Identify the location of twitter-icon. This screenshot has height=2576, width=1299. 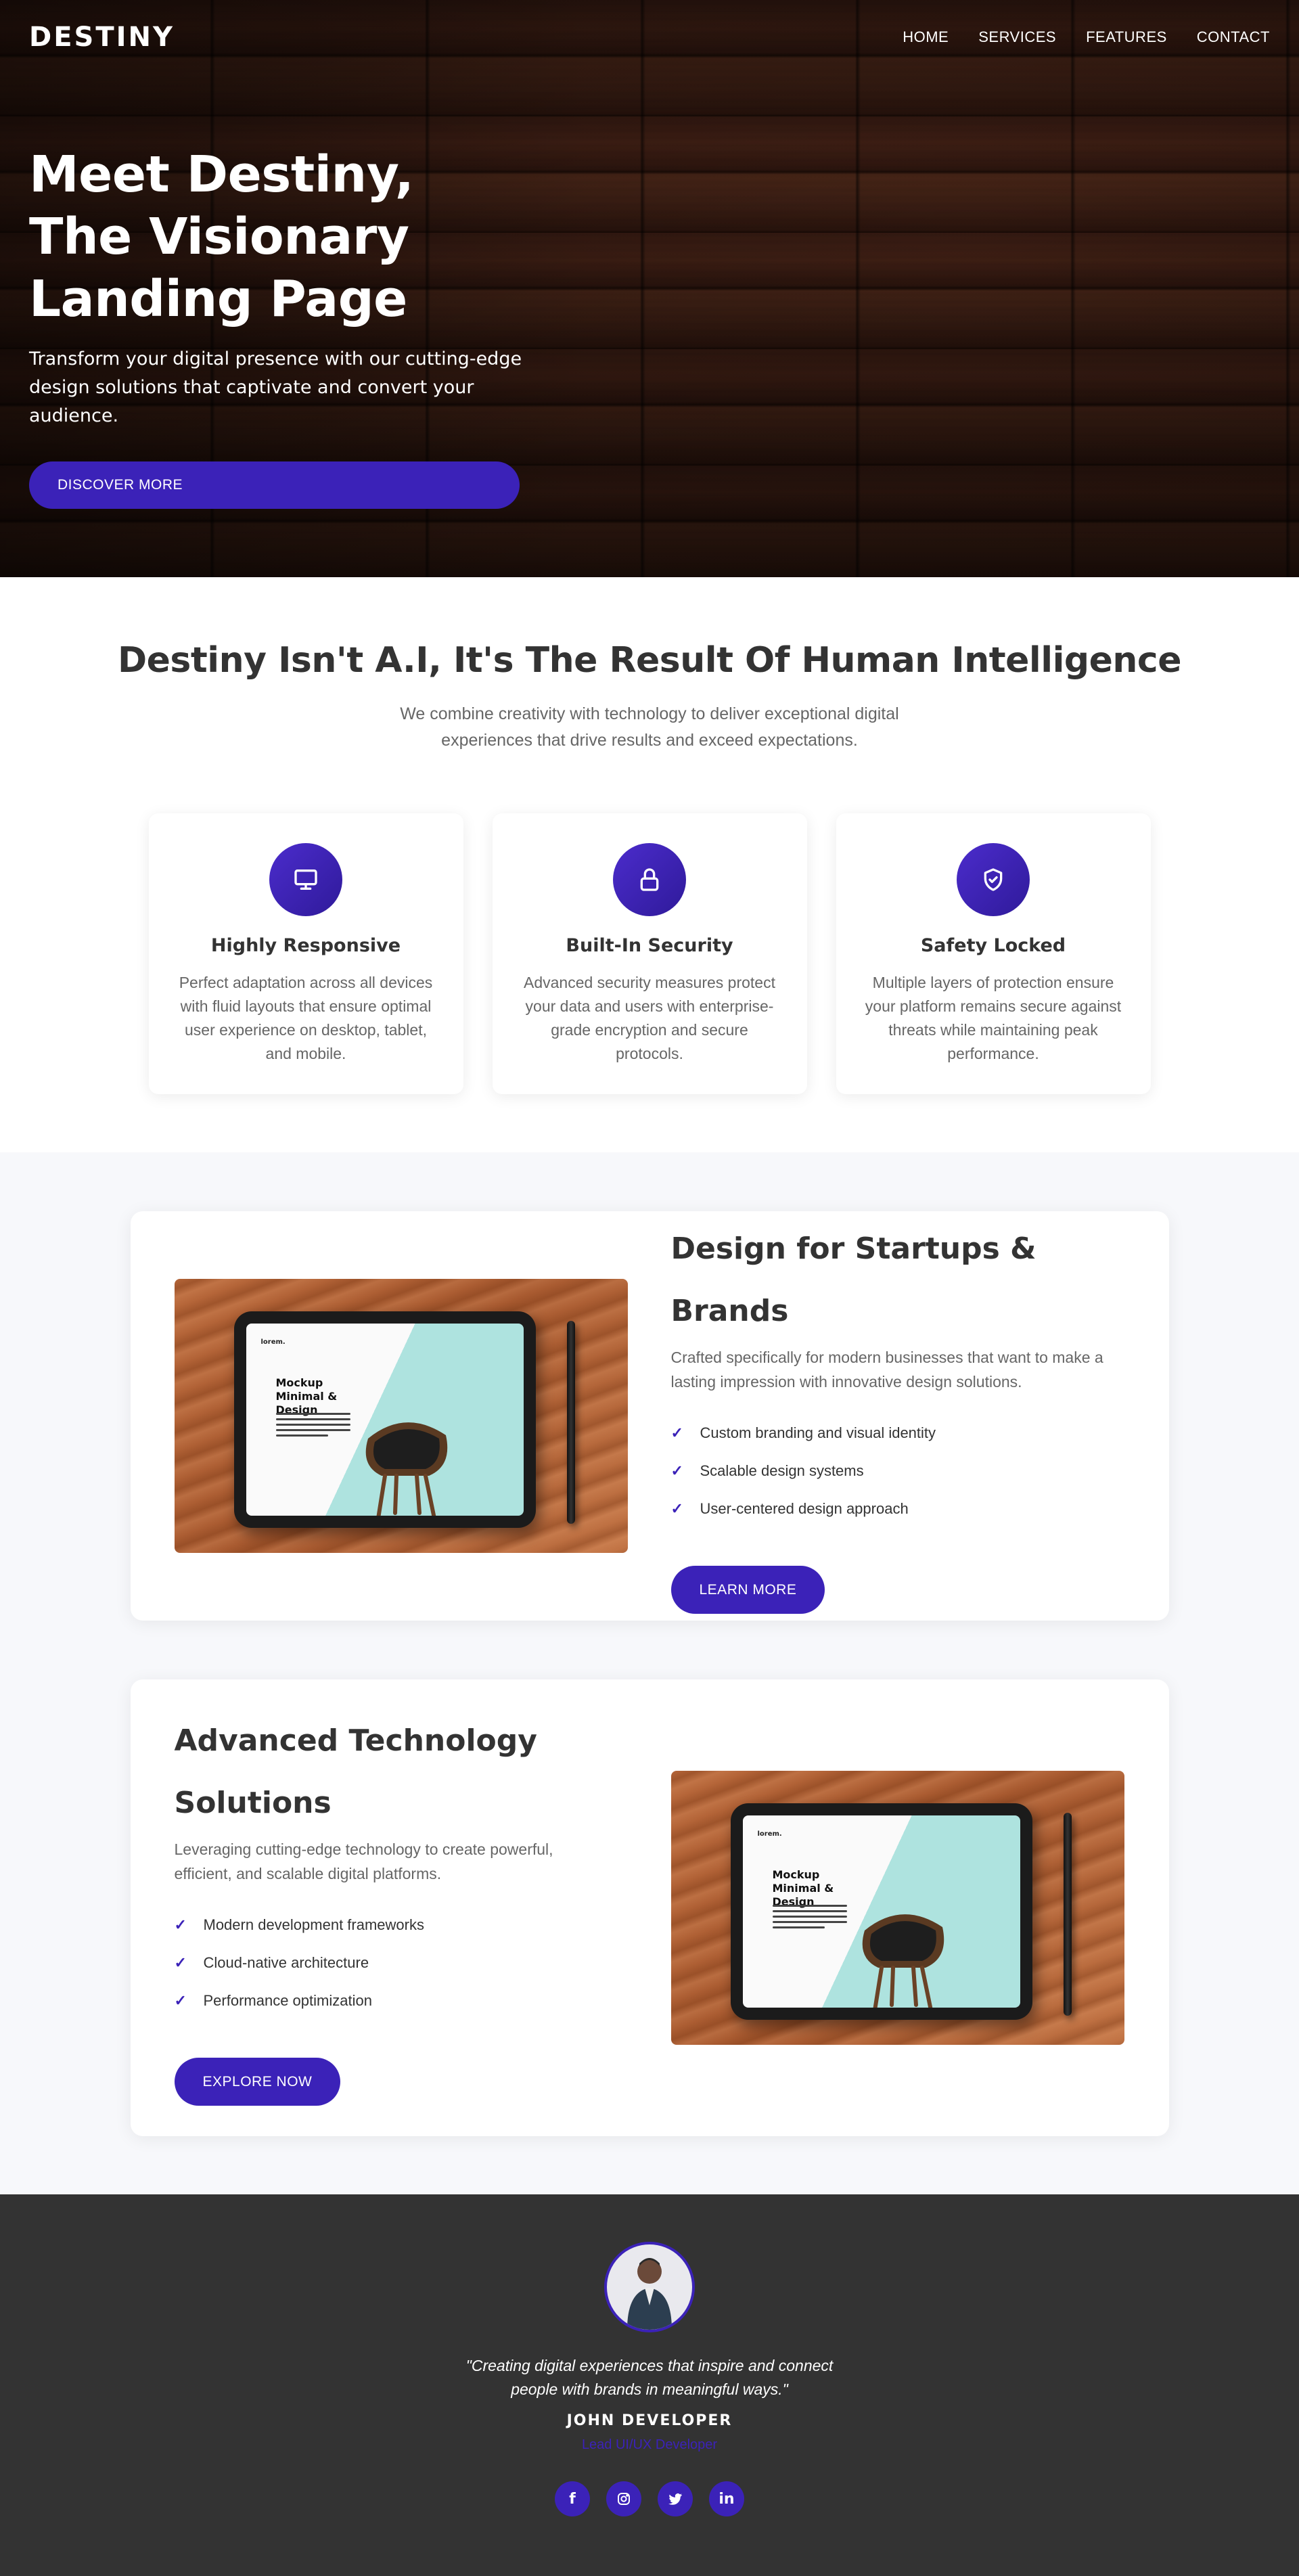
(675, 2498).